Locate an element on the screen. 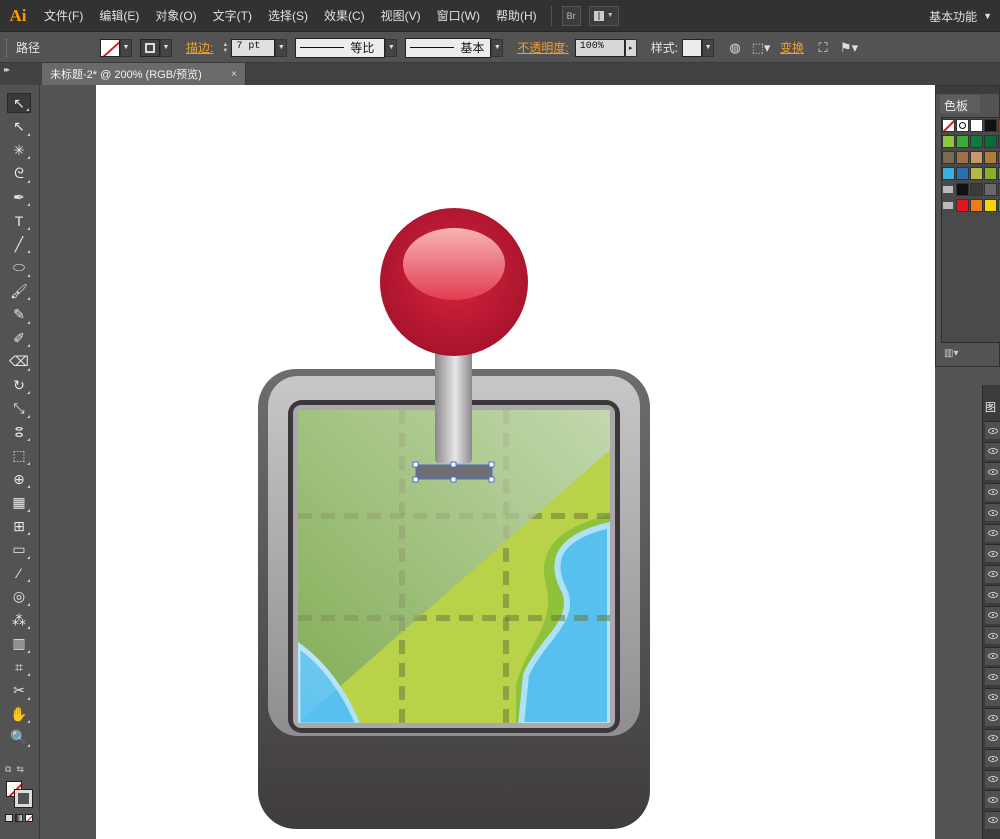 The width and height of the screenshot is (1000, 839). color-mode-icons is located at coordinates (19, 818).